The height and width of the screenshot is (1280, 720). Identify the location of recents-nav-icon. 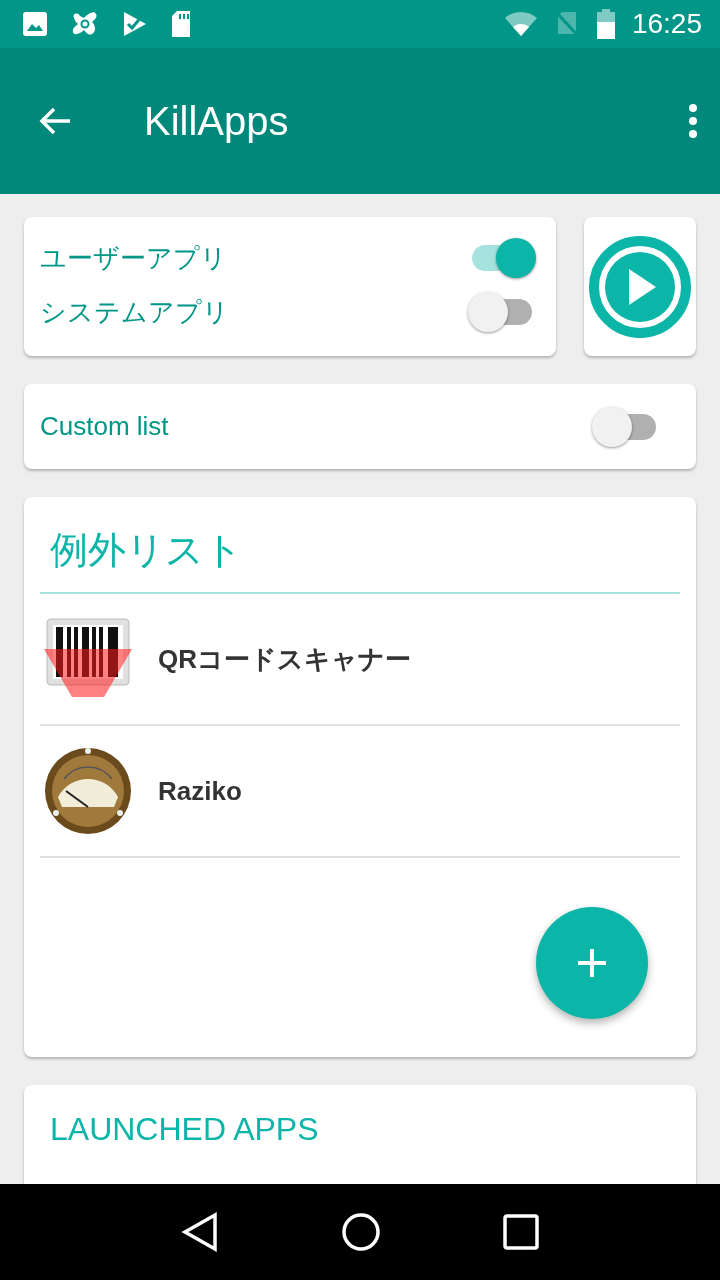
(521, 1232).